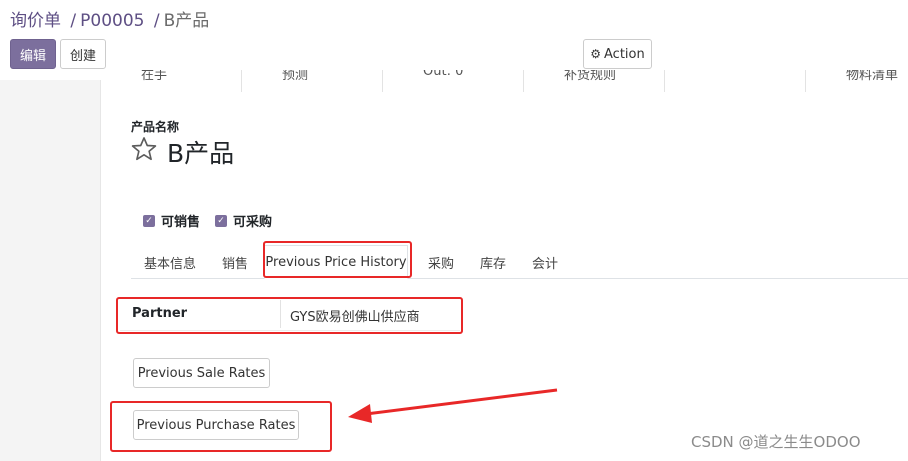 The height and width of the screenshot is (461, 908). What do you see at coordinates (776, 442) in the screenshot?
I see `watermark: CSDN @道之生生ODOO` at bounding box center [776, 442].